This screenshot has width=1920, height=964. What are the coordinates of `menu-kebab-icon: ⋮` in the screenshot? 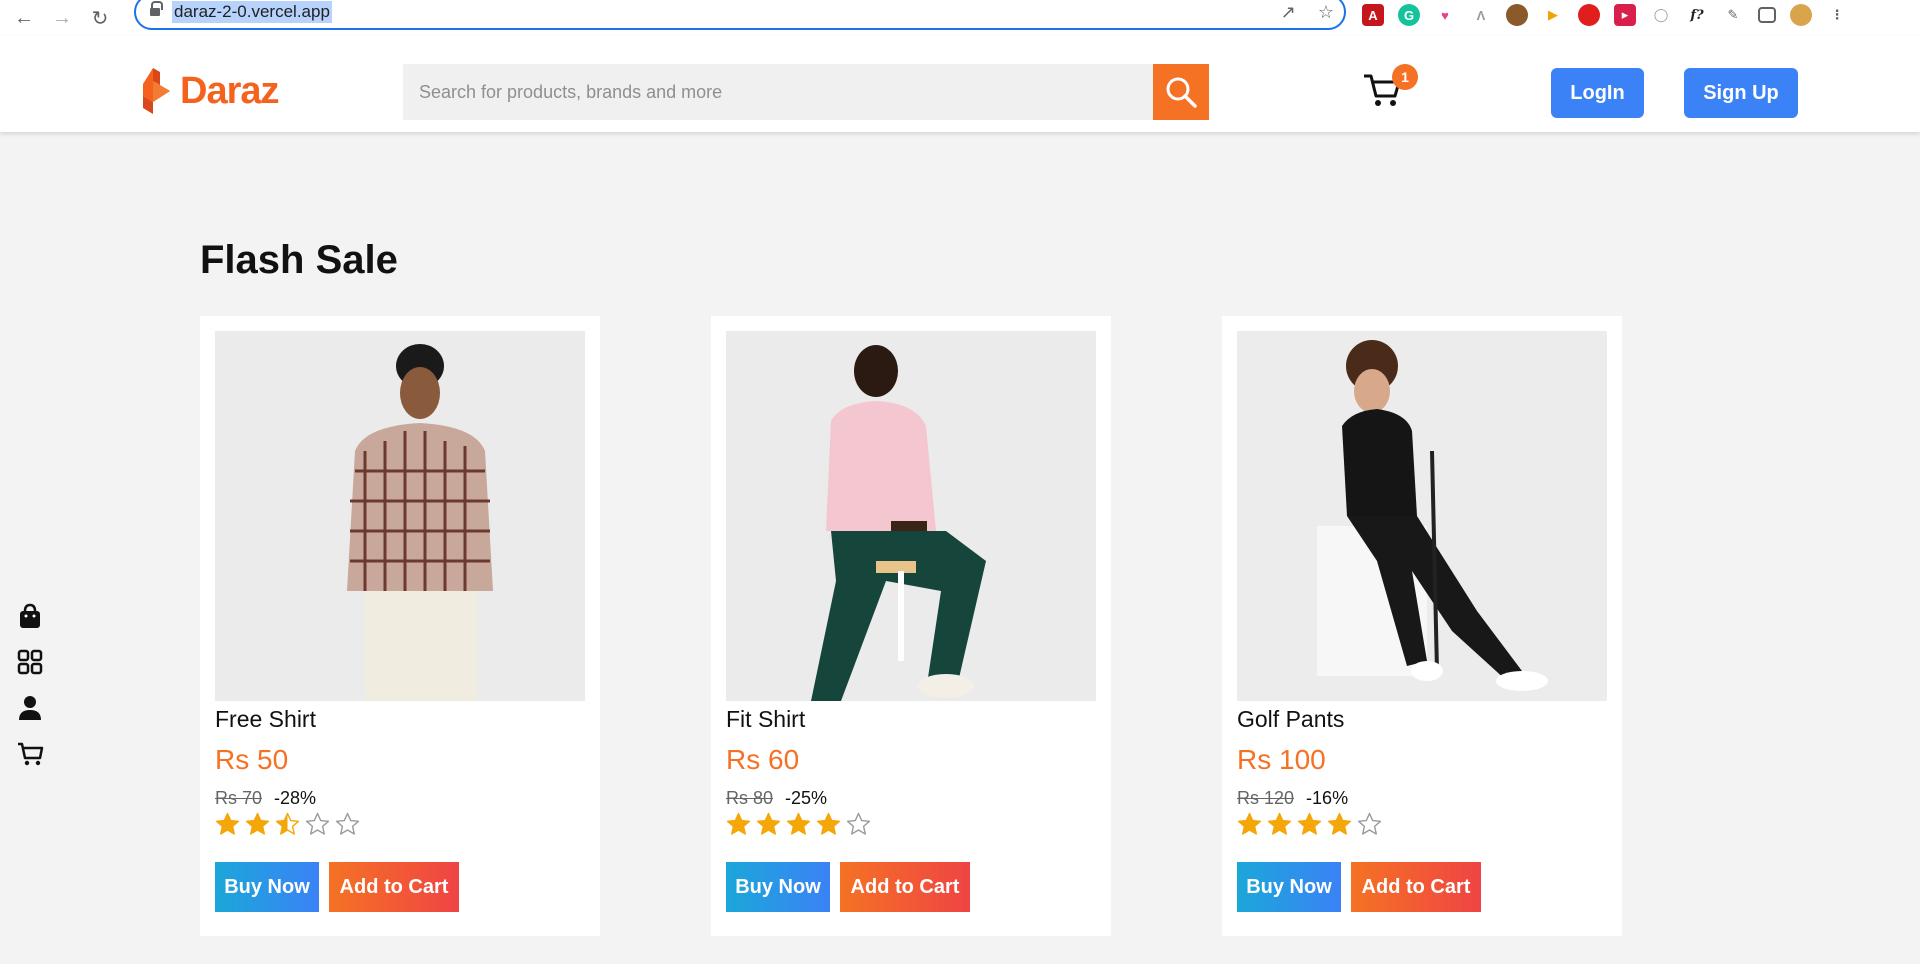 It's located at (1837, 15).